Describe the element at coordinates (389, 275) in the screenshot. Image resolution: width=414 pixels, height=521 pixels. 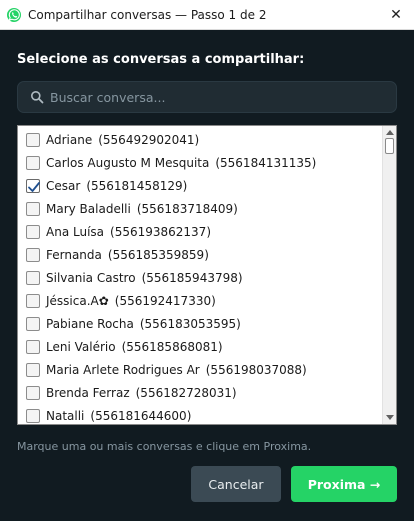
I see `list-scrollbar` at that location.